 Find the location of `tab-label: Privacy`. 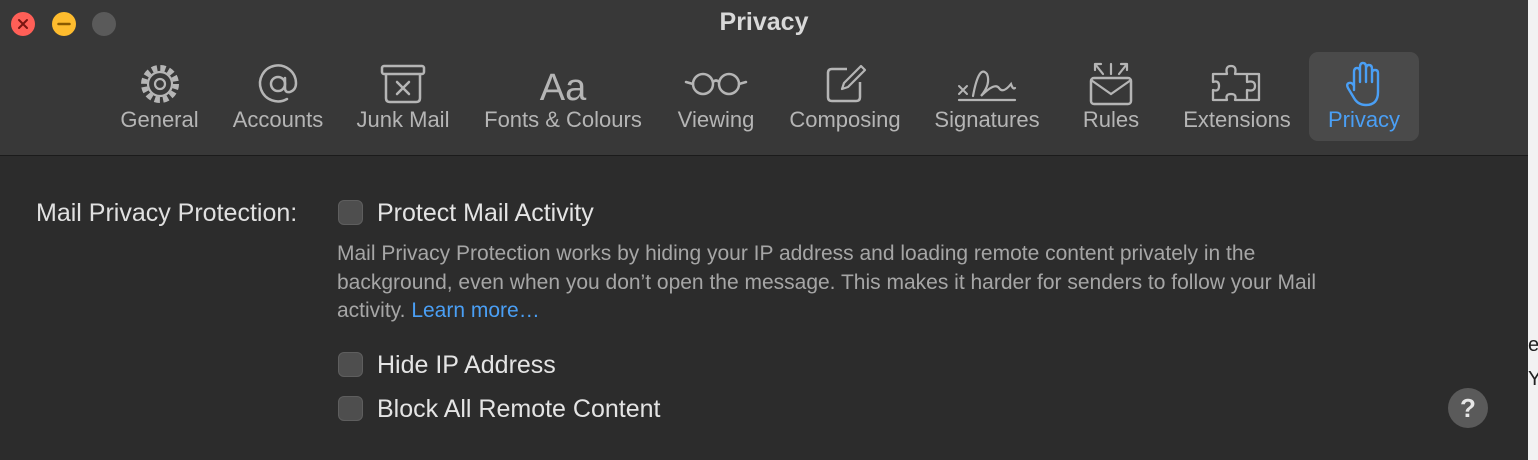

tab-label: Privacy is located at coordinates (1364, 119).